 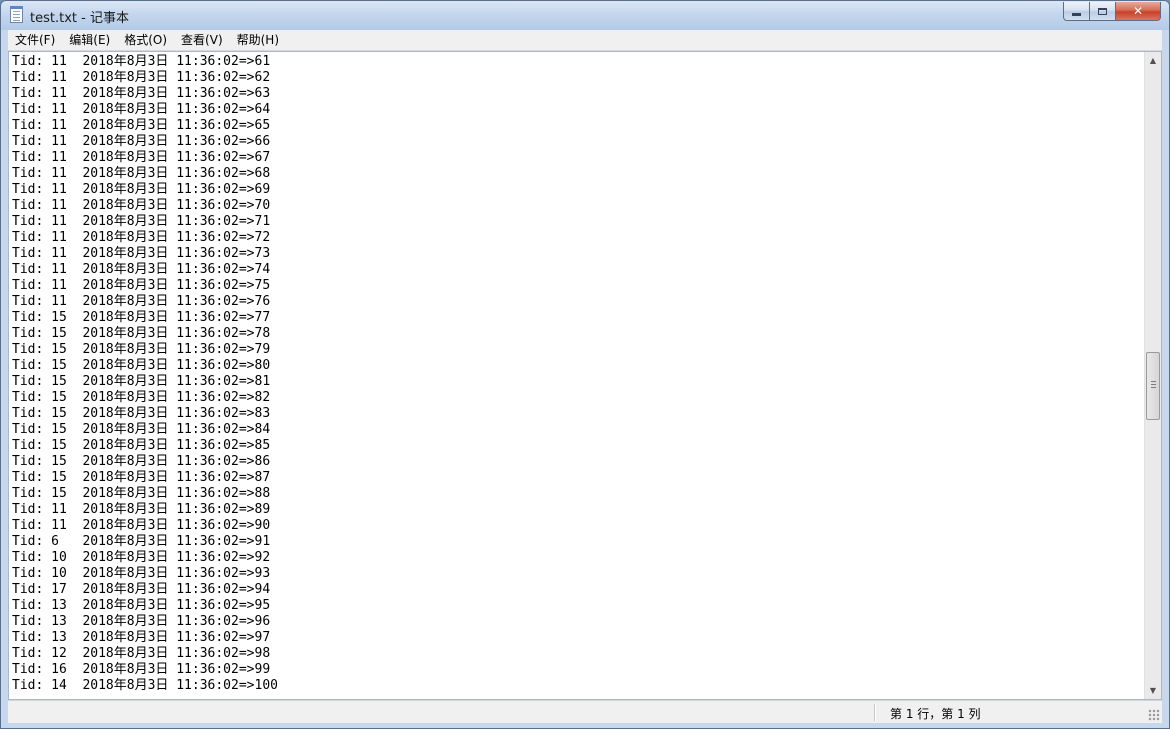 What do you see at coordinates (1153, 386) in the screenshot?
I see `scrollbar-thumb` at bounding box center [1153, 386].